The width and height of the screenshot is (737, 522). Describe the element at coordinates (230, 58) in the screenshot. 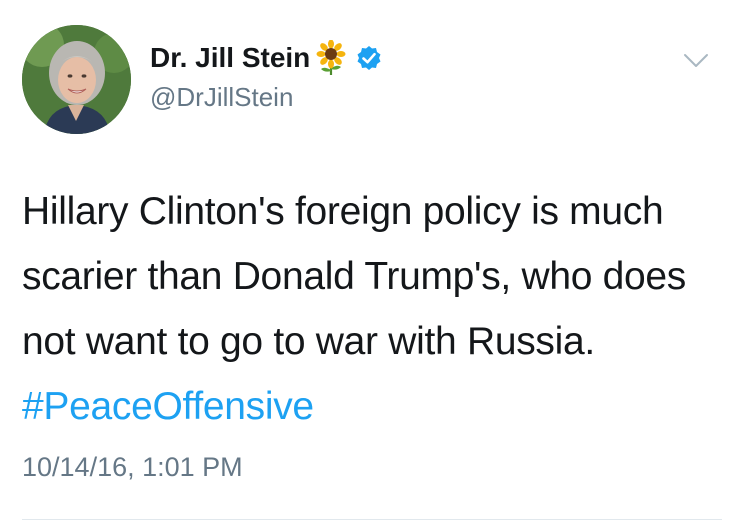

I see `display-name: Dr. Jill Stein` at that location.